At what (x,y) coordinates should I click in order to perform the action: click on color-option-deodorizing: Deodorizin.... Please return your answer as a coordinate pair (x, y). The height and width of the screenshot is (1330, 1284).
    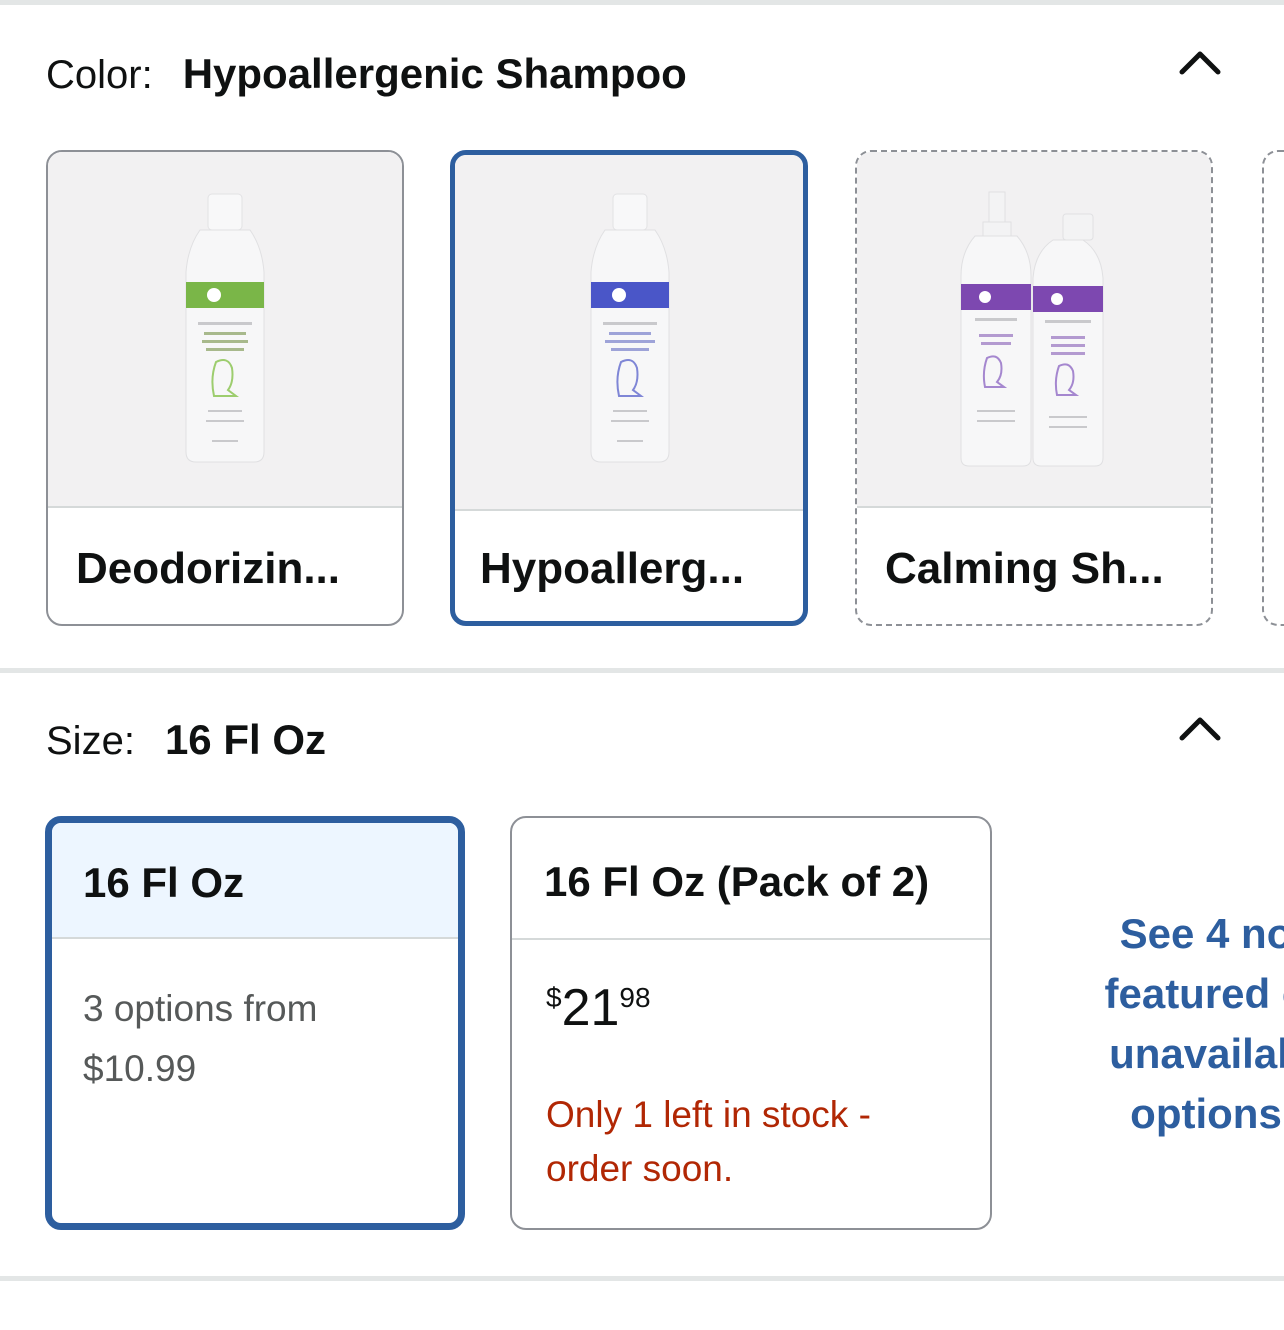
    Looking at the image, I should click on (225, 388).